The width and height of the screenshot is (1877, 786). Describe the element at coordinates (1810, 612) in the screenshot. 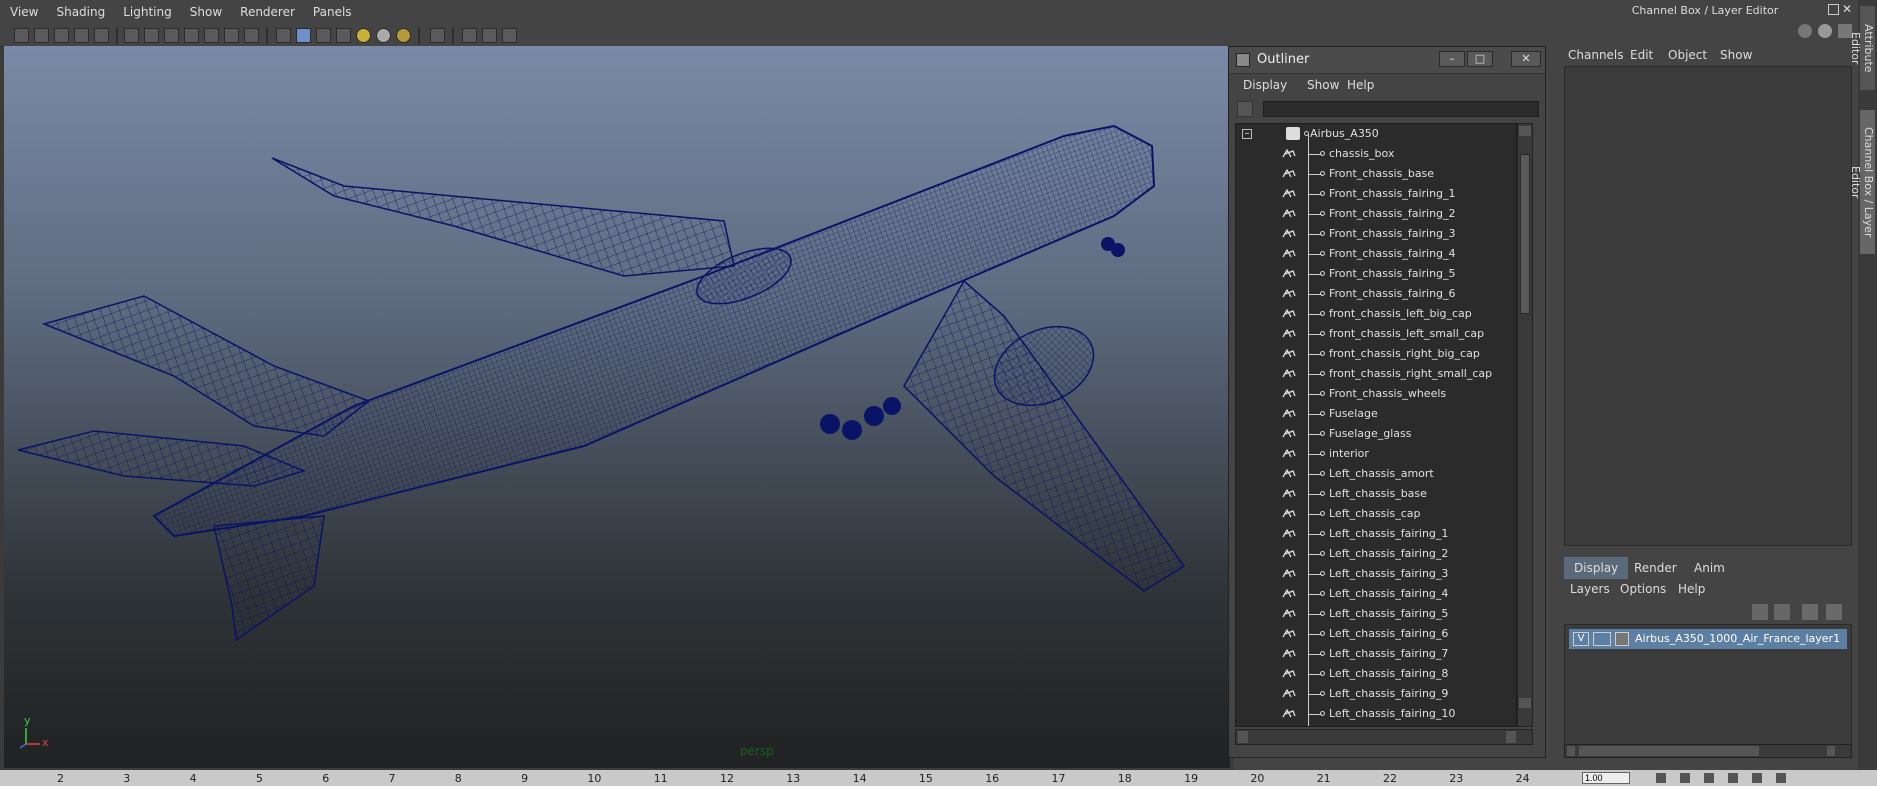

I see `move-layer-up-icon` at that location.